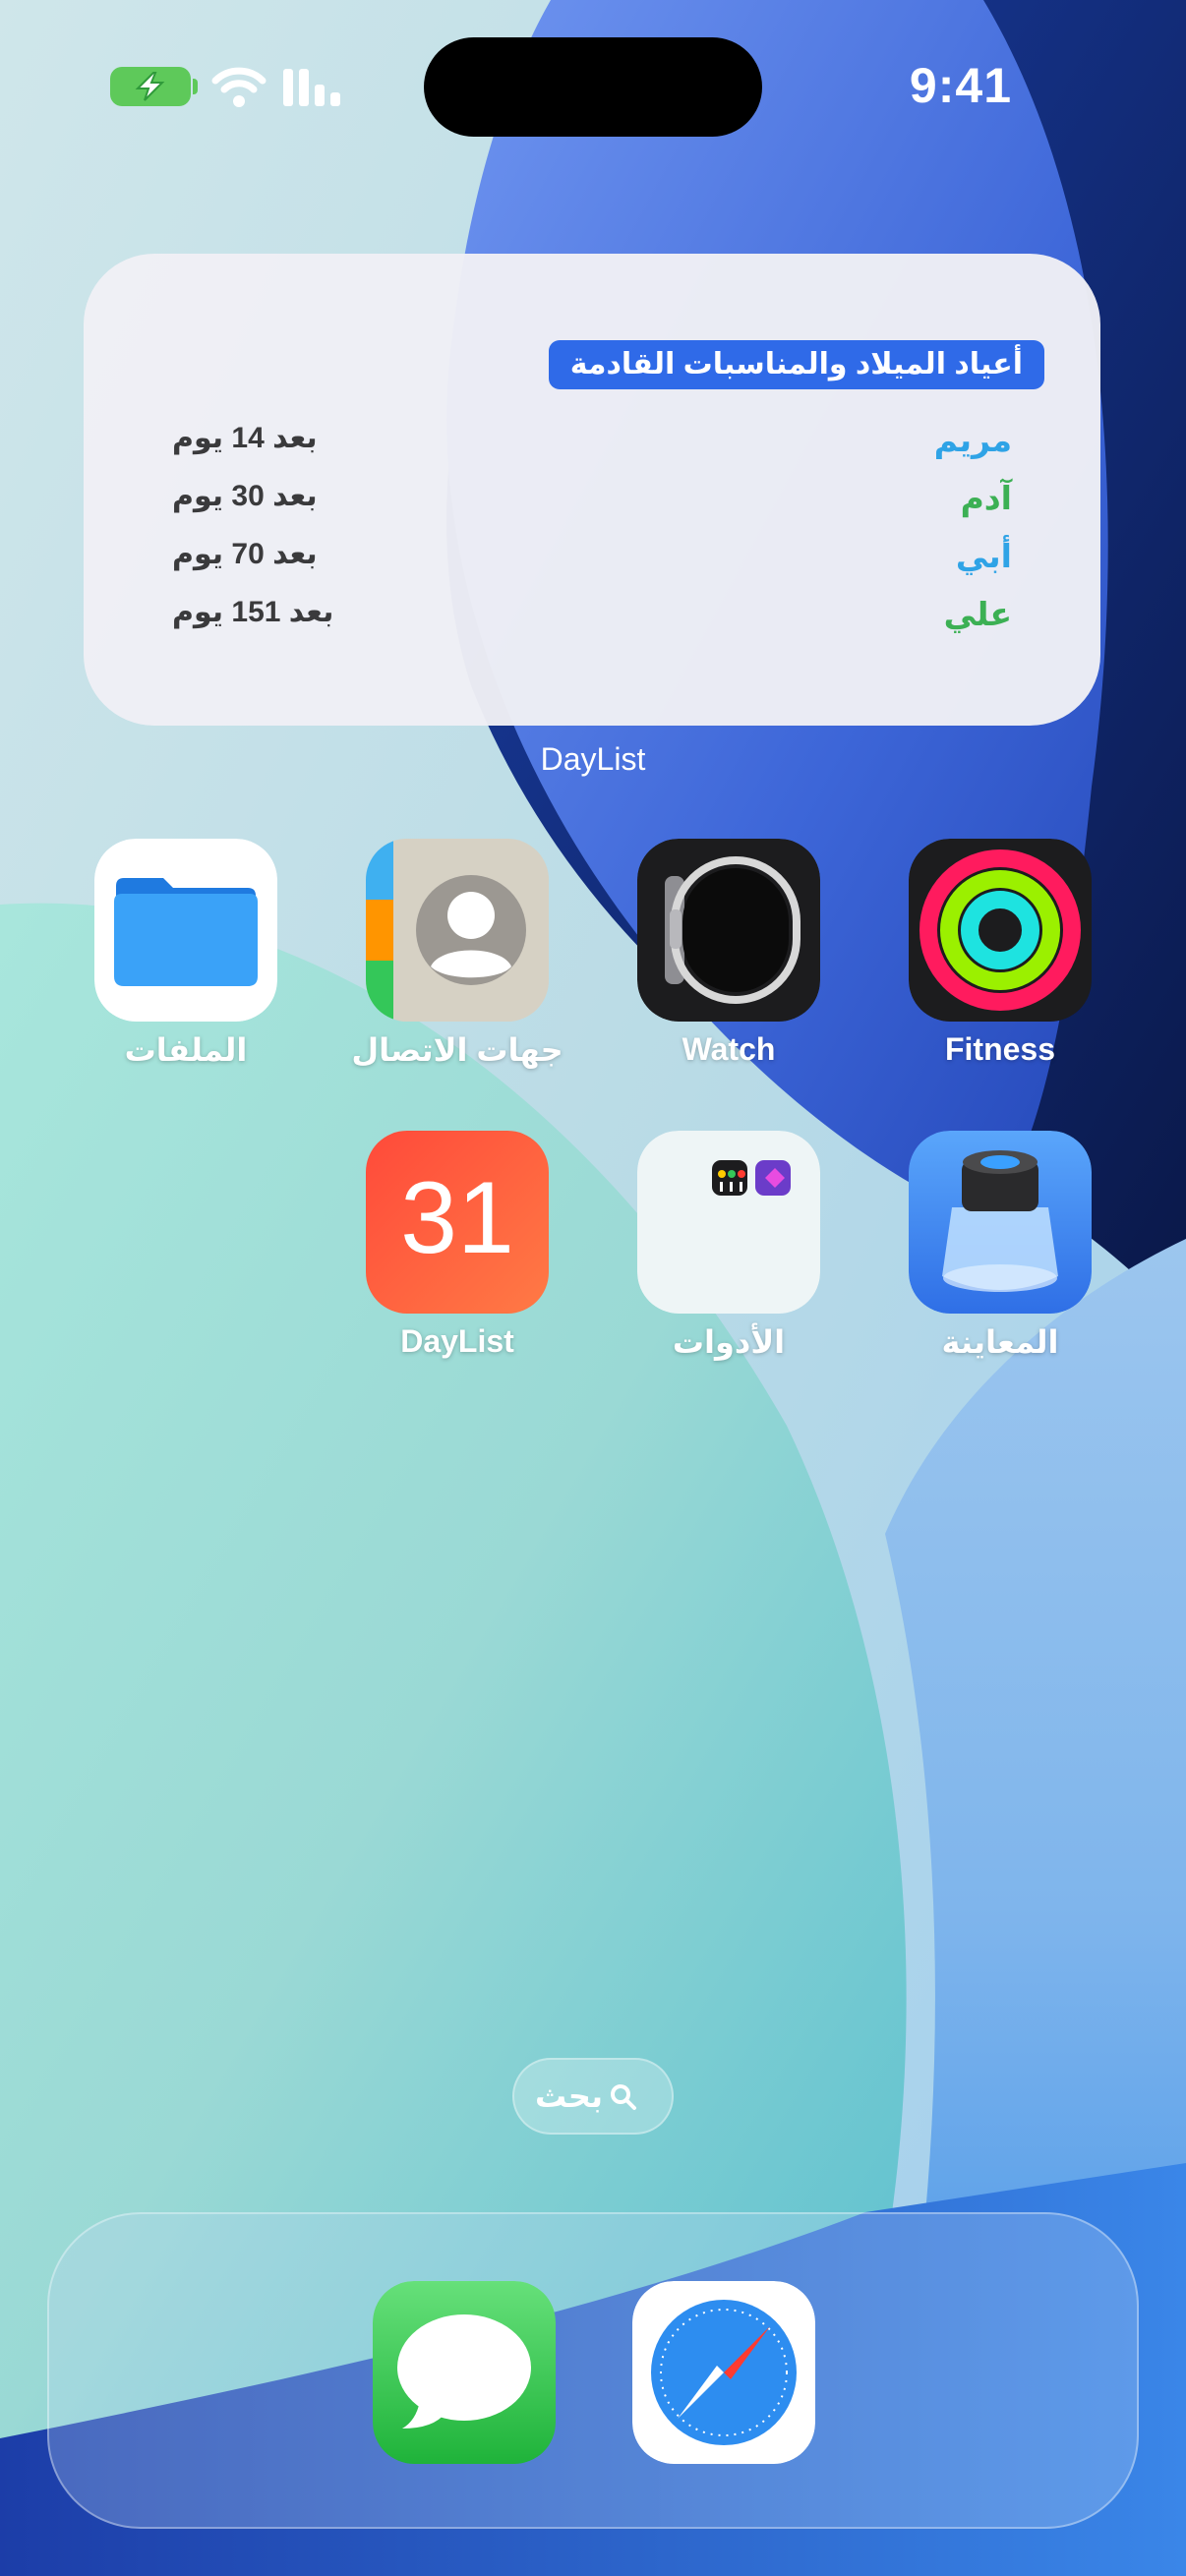 The image size is (1186, 2576). I want to click on battery-charging-icon, so click(150, 86).